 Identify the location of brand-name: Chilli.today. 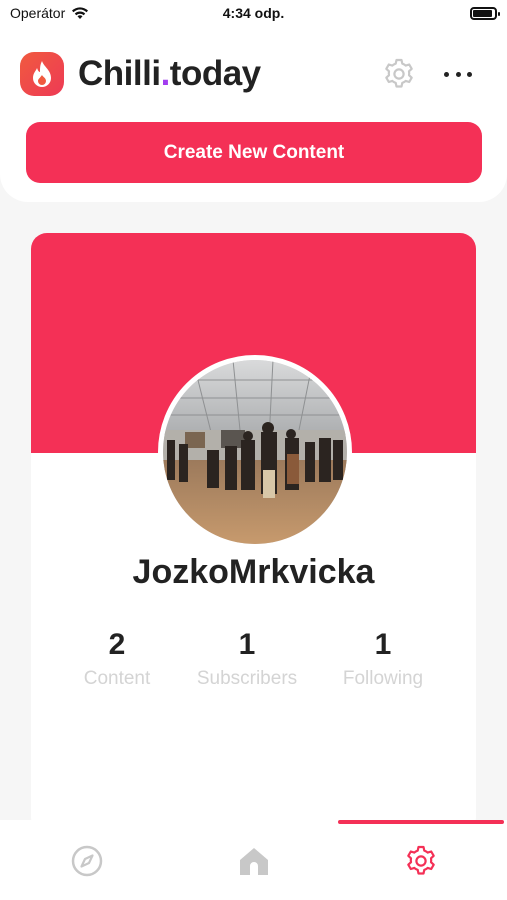
(169, 74).